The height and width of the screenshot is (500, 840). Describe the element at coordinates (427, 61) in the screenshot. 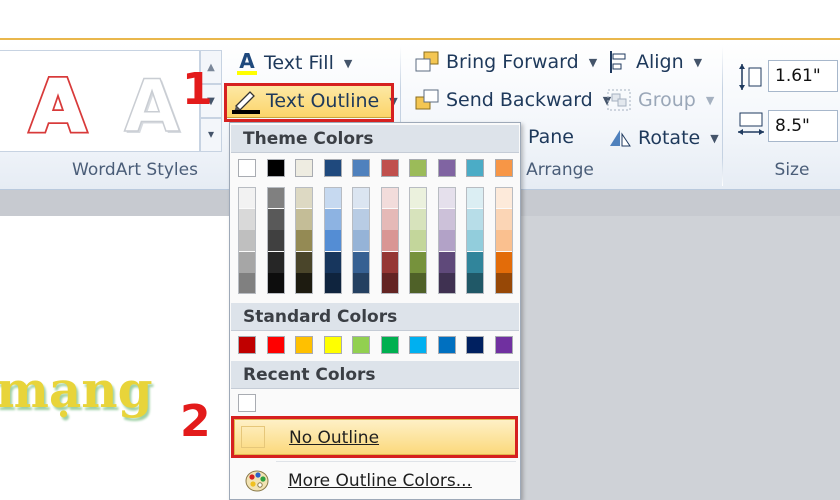

I see `bring-forward-icon` at that location.